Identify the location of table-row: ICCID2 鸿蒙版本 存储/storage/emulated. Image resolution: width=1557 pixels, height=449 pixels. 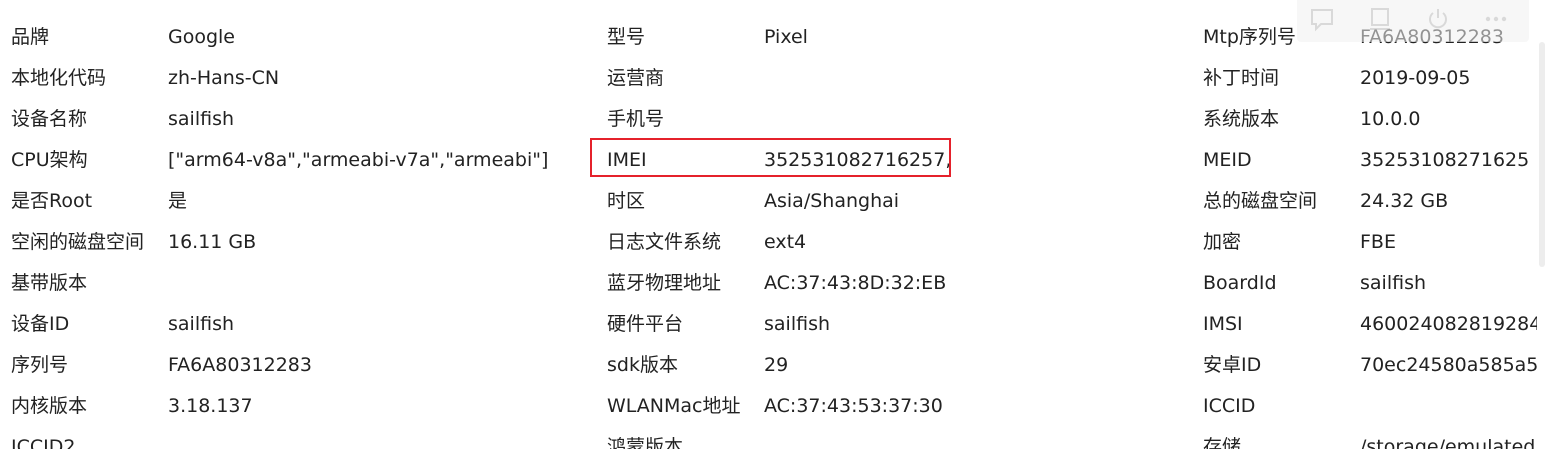
(778, 438).